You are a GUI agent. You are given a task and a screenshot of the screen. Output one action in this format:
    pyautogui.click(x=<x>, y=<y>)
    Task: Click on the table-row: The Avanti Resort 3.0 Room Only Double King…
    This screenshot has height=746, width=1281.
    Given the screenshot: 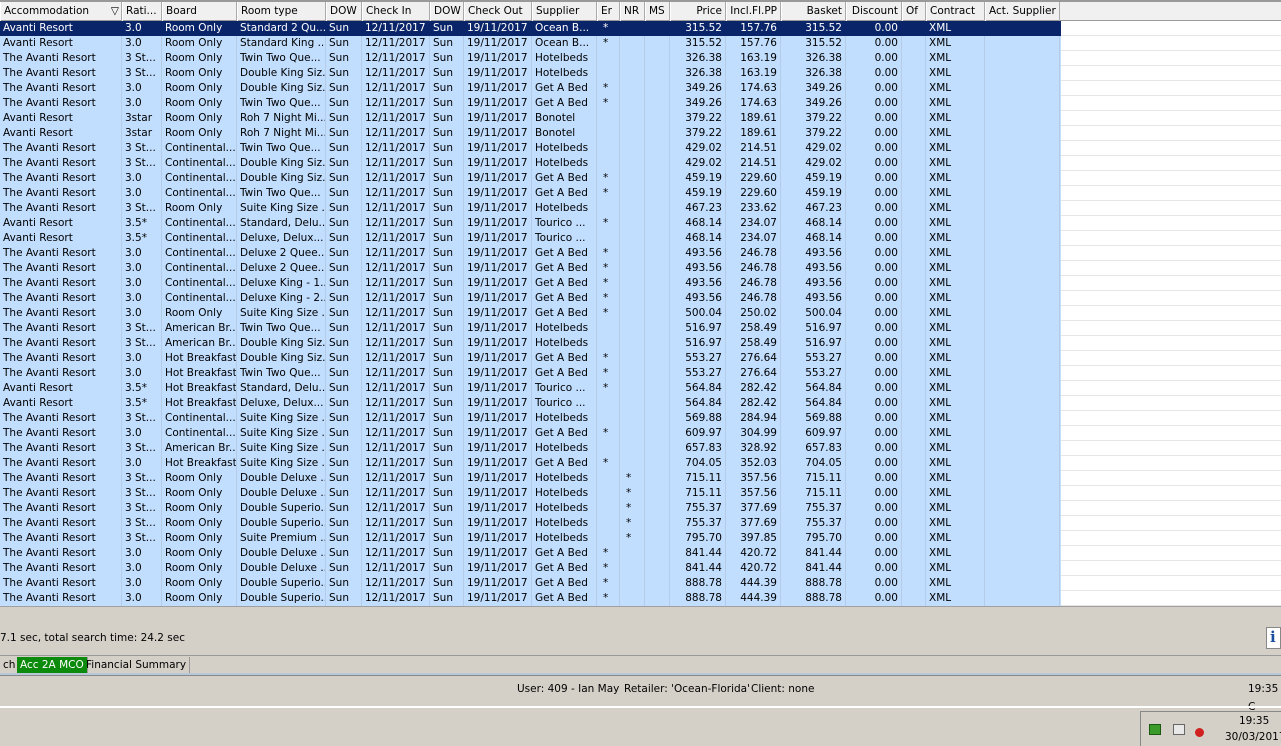 What is the action you would take?
    pyautogui.click(x=640, y=88)
    